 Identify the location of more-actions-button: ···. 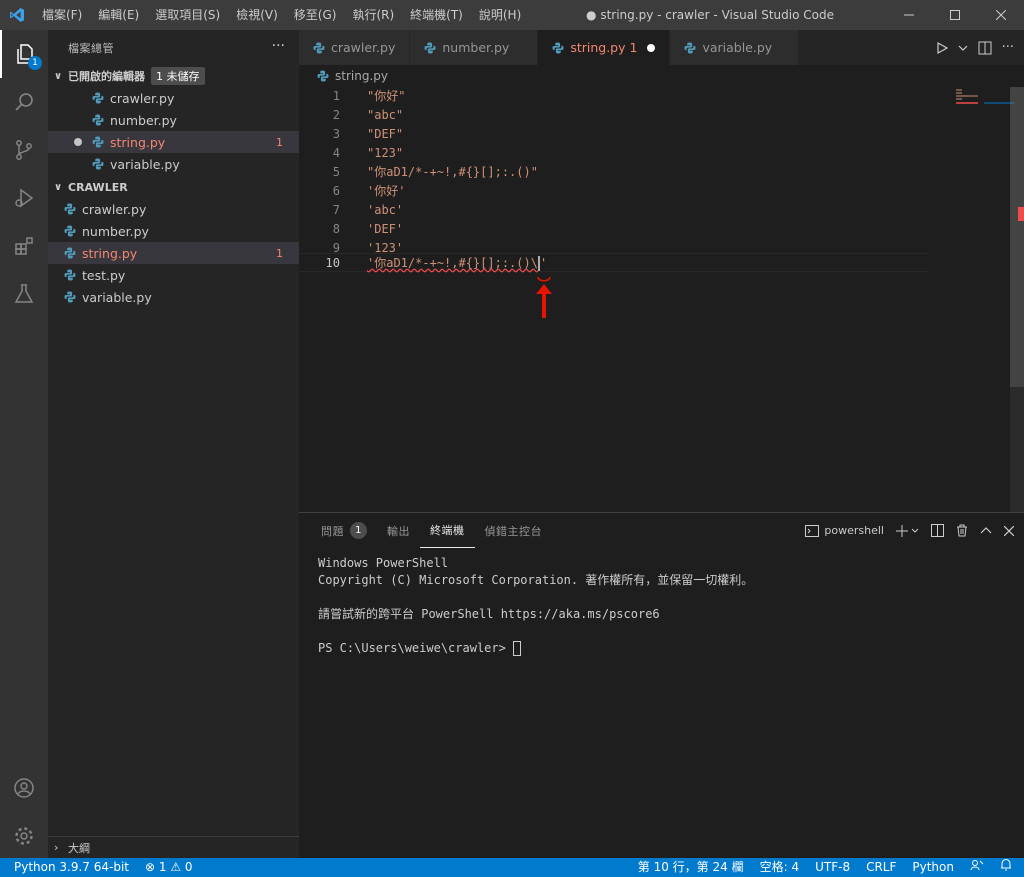
(278, 46).